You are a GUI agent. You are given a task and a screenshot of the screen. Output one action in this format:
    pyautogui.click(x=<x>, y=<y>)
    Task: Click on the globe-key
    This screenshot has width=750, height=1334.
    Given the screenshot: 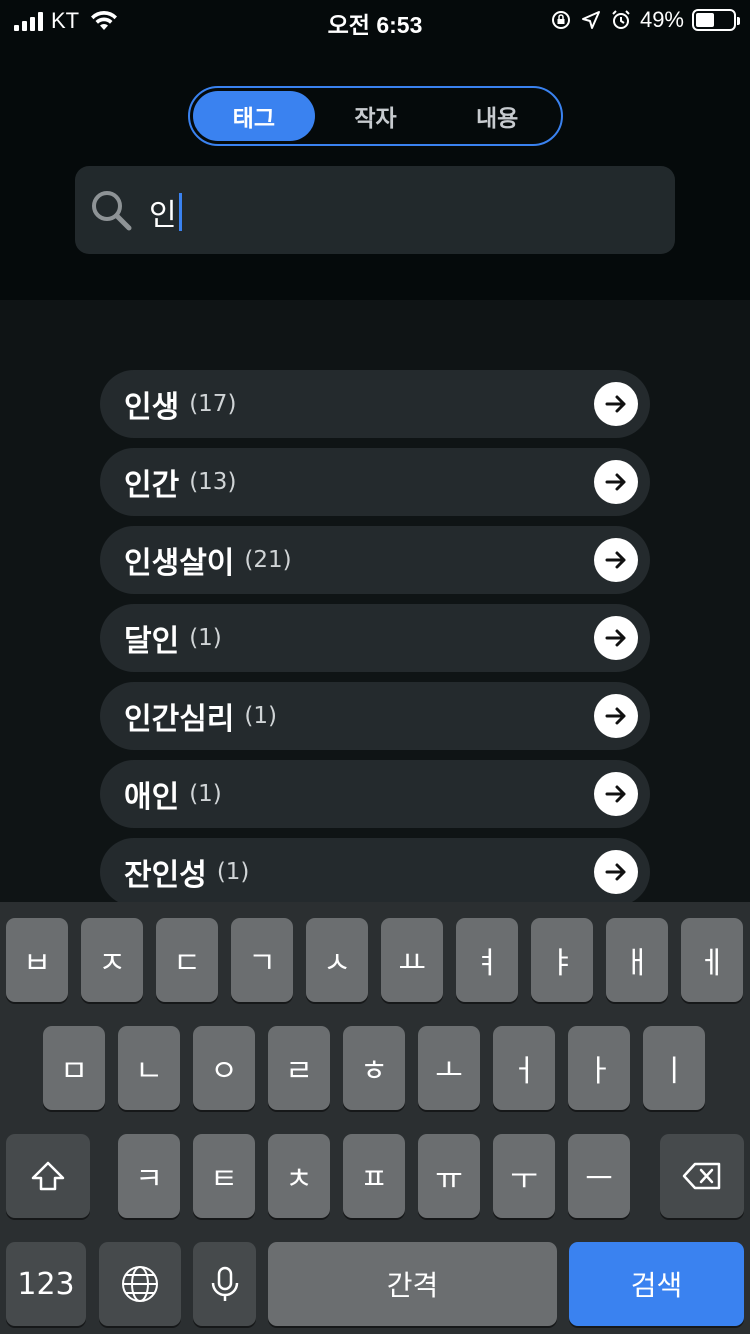 What is the action you would take?
    pyautogui.click(x=140, y=1284)
    